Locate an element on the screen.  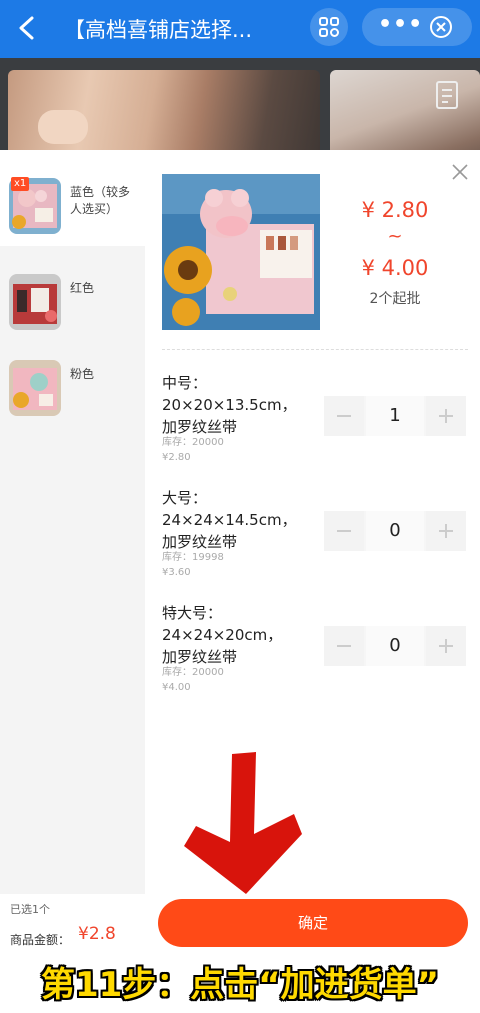
amount-label: 商品金额： is located at coordinates (40, 940).